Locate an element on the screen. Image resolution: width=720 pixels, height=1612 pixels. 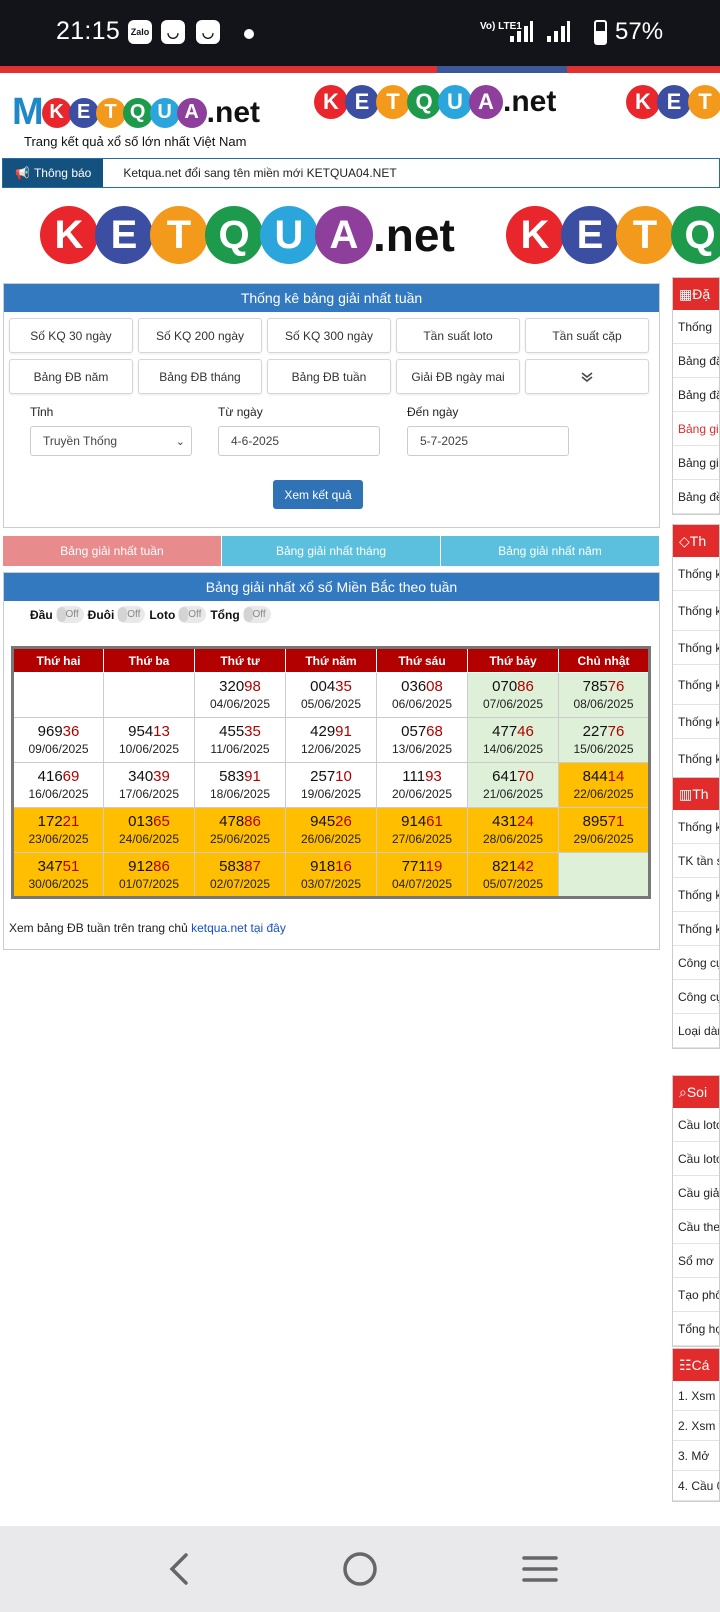
sidebar-link: Công cụ is located at coordinates (696, 963).